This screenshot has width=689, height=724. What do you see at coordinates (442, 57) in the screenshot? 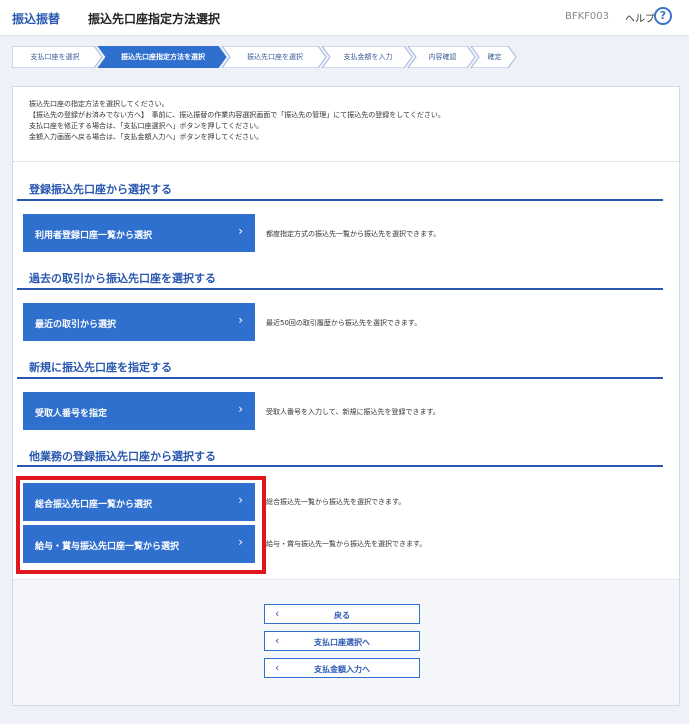
I see `step-confirm-content: 内容確認` at bounding box center [442, 57].